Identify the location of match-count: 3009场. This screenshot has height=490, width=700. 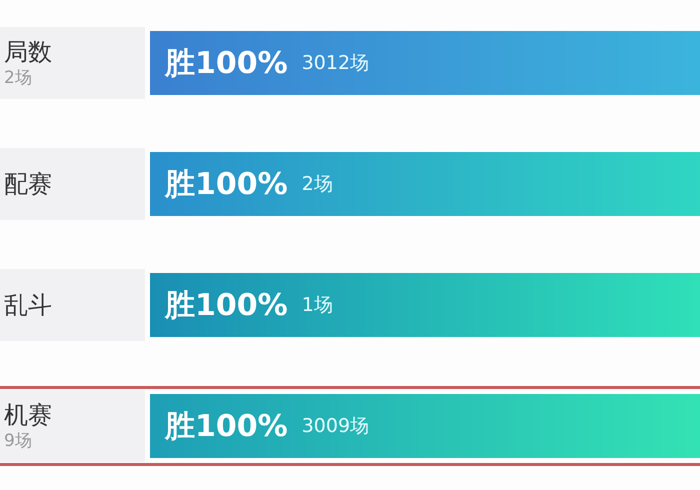
(336, 426).